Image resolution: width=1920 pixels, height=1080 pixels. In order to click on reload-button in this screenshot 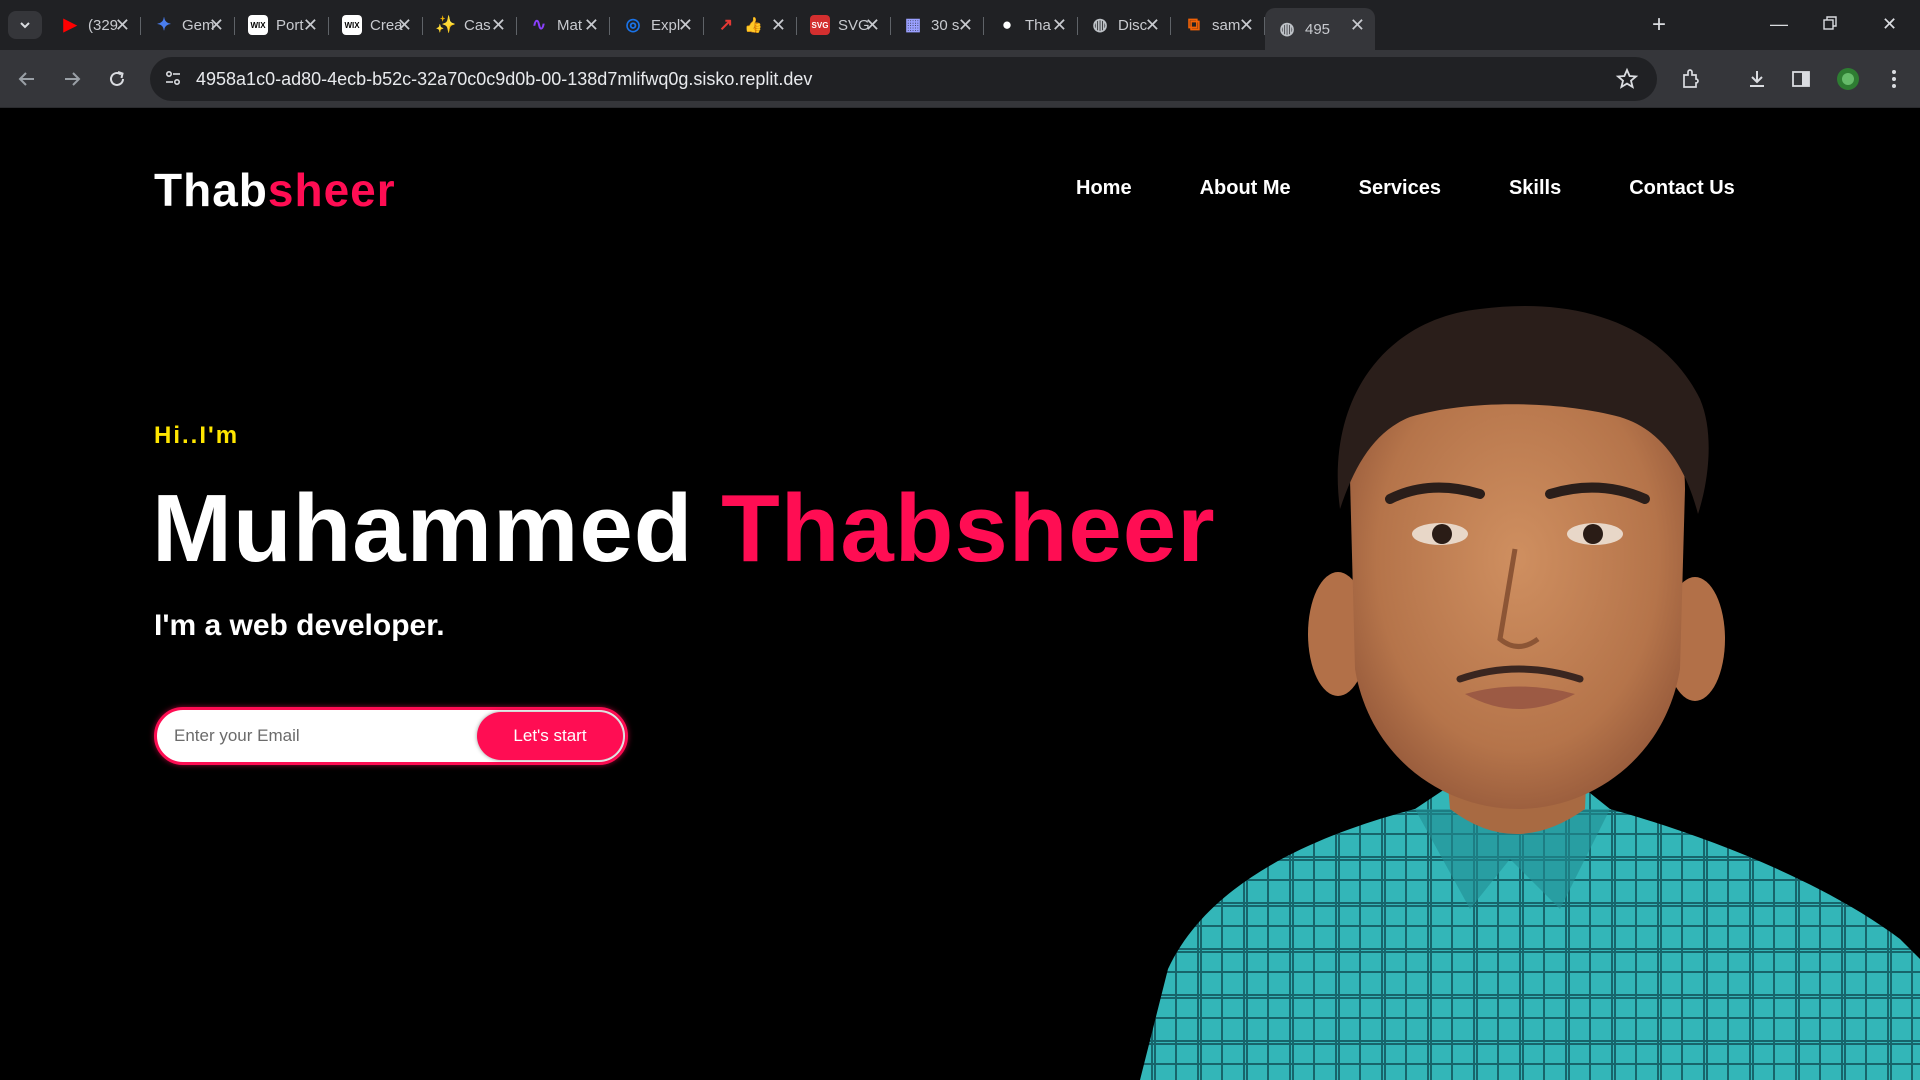, I will do `click(117, 79)`.